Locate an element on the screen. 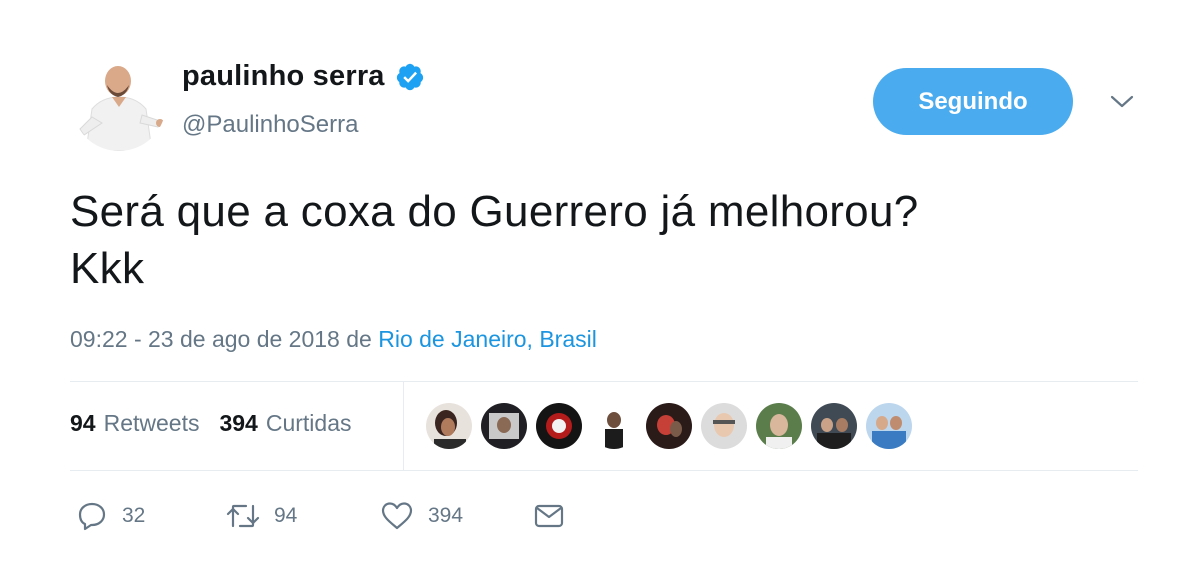 The width and height of the screenshot is (1200, 565). author-name-row: paulinho serra is located at coordinates (303, 76).